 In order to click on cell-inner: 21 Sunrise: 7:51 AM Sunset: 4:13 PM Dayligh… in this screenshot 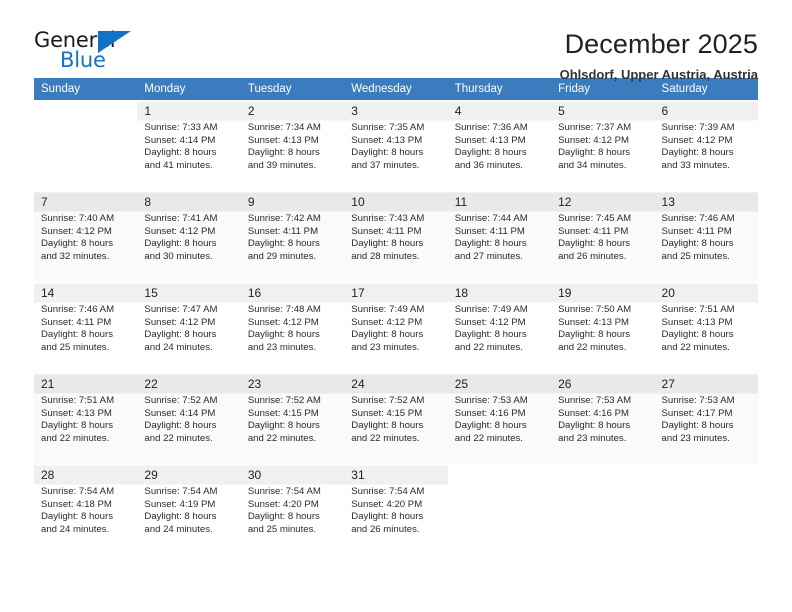, I will do `click(85, 409)`.